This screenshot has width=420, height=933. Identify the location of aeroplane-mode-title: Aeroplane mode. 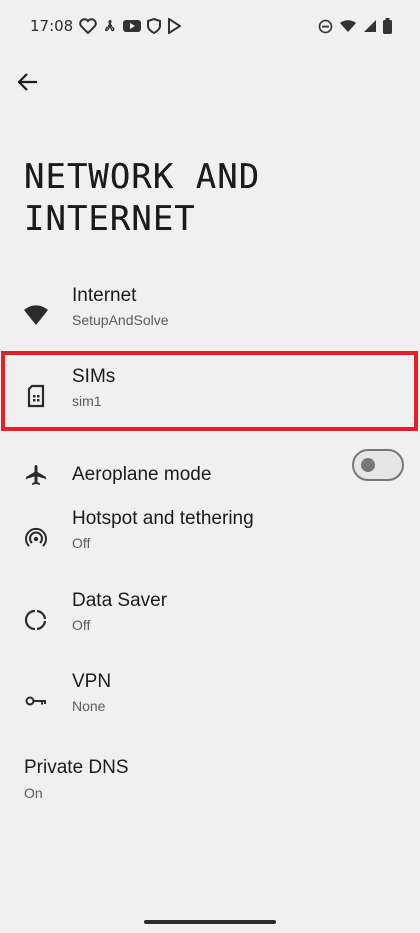
(142, 474).